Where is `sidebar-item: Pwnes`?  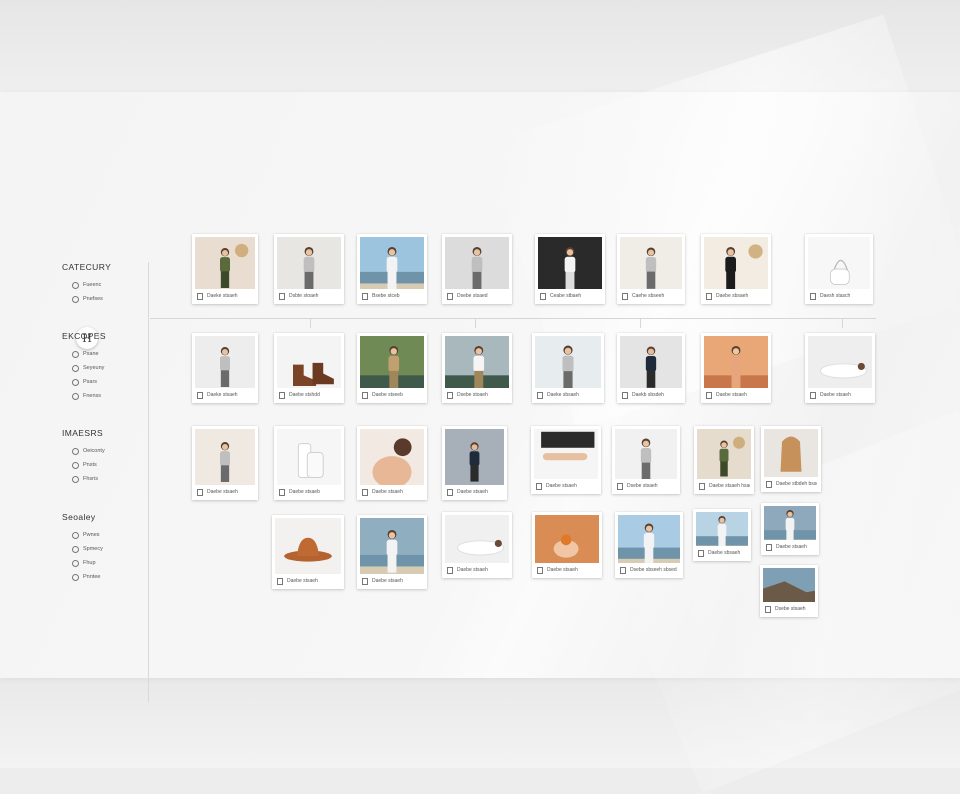 sidebar-item: Pwnes is located at coordinates (87, 535).